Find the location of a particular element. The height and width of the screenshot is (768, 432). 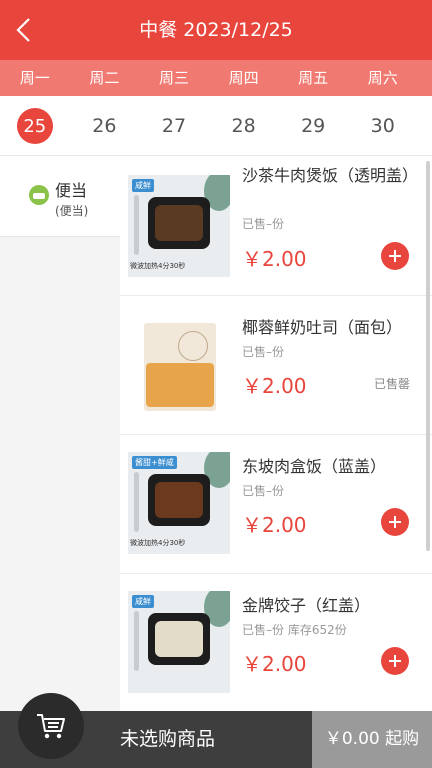

cart-button is located at coordinates (51, 726).